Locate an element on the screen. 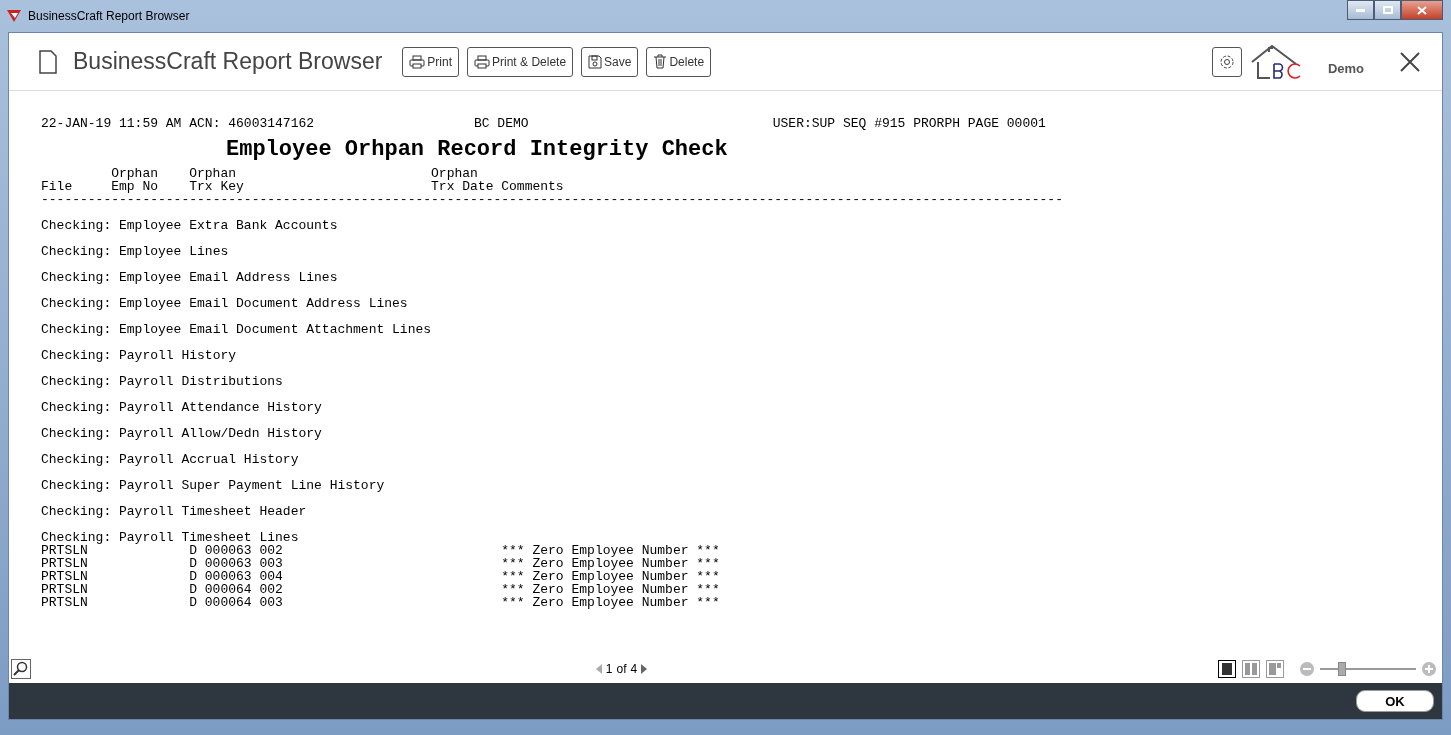 Image resolution: width=1451 pixels, height=735 pixels. page-total: 4 is located at coordinates (634, 669).